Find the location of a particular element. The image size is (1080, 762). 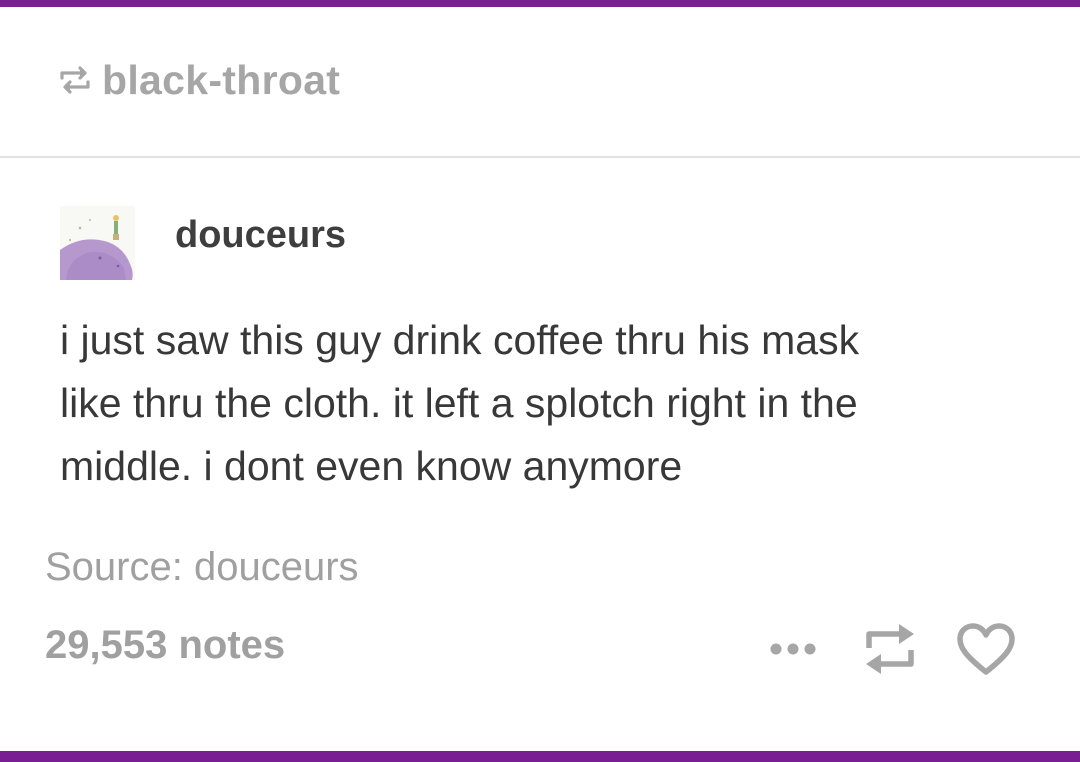

header-divider is located at coordinates (540, 157).